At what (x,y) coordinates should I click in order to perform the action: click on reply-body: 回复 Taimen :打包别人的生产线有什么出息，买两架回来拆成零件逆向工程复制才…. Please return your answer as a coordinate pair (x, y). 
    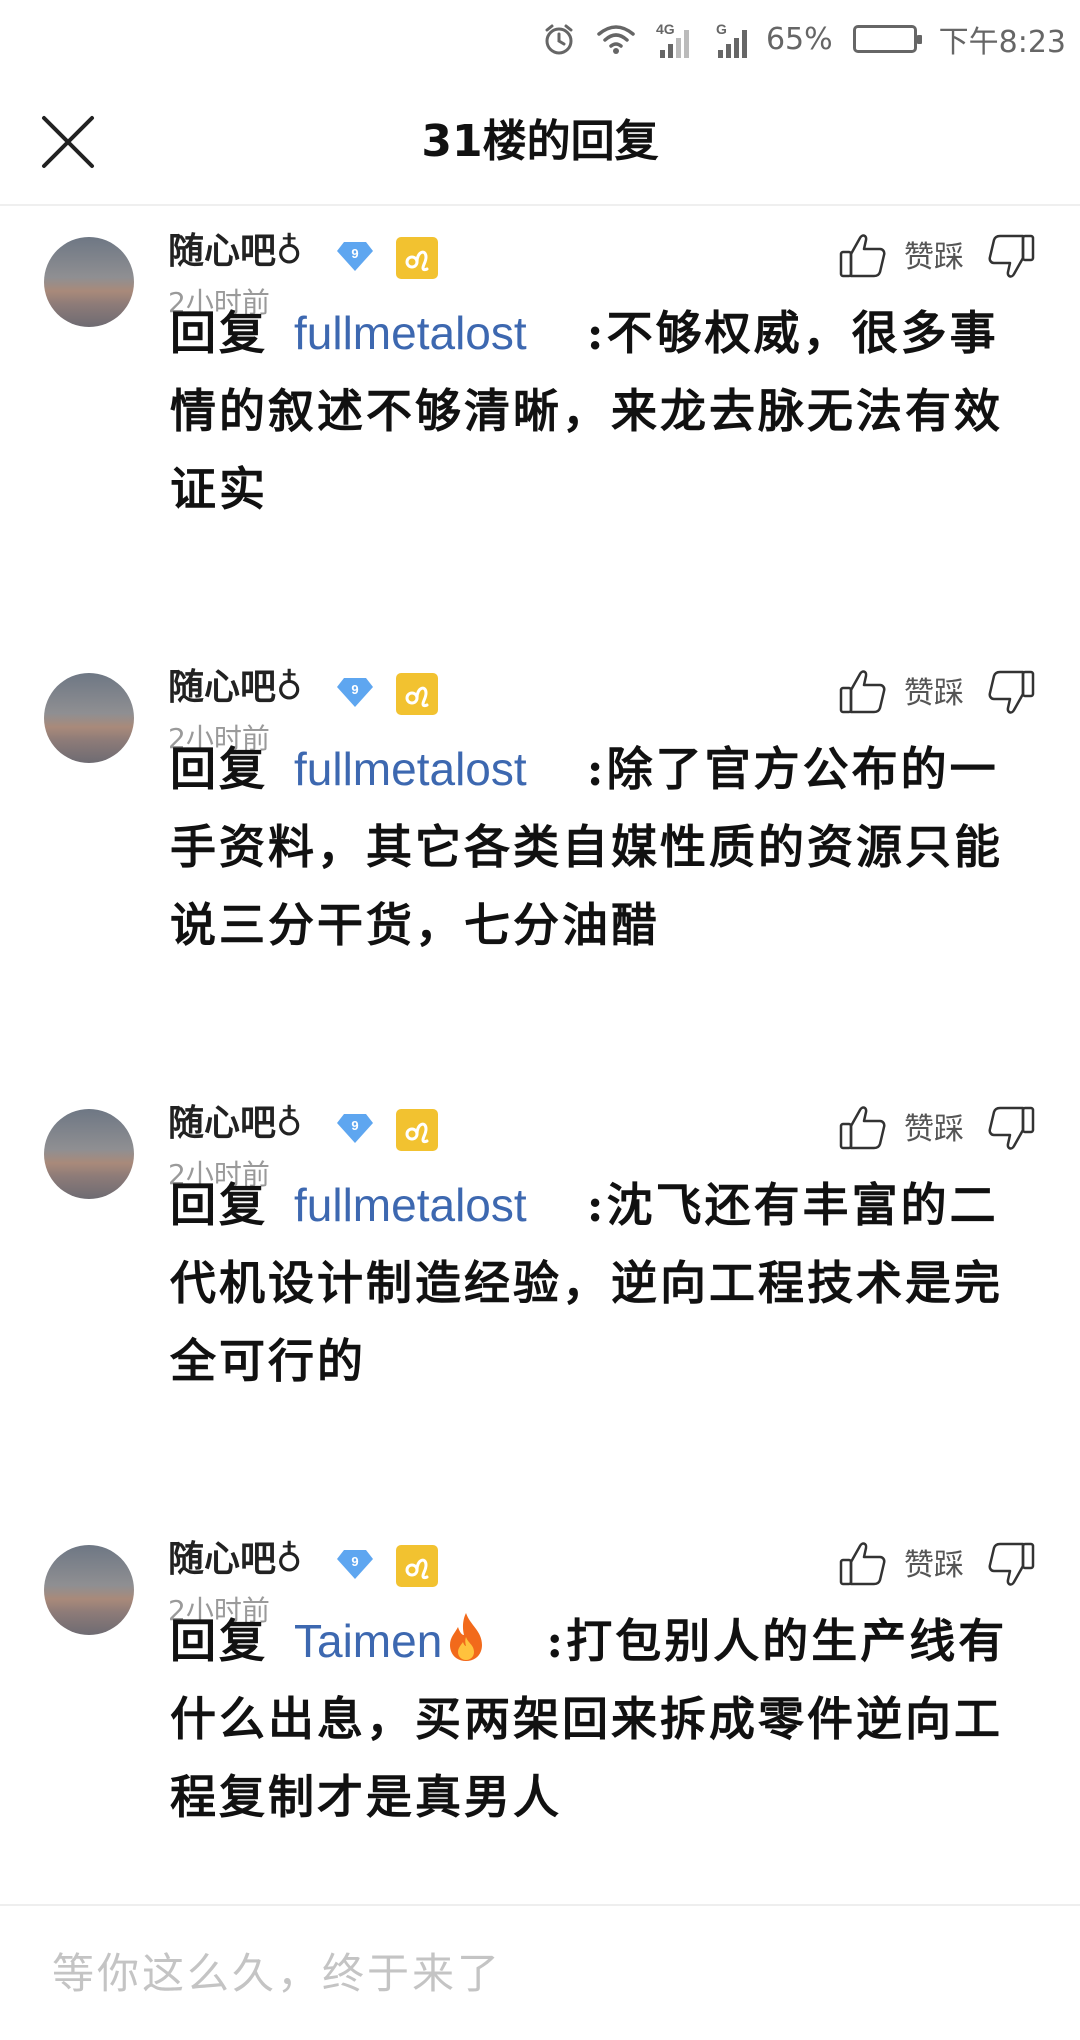
    Looking at the image, I should click on (607, 1719).